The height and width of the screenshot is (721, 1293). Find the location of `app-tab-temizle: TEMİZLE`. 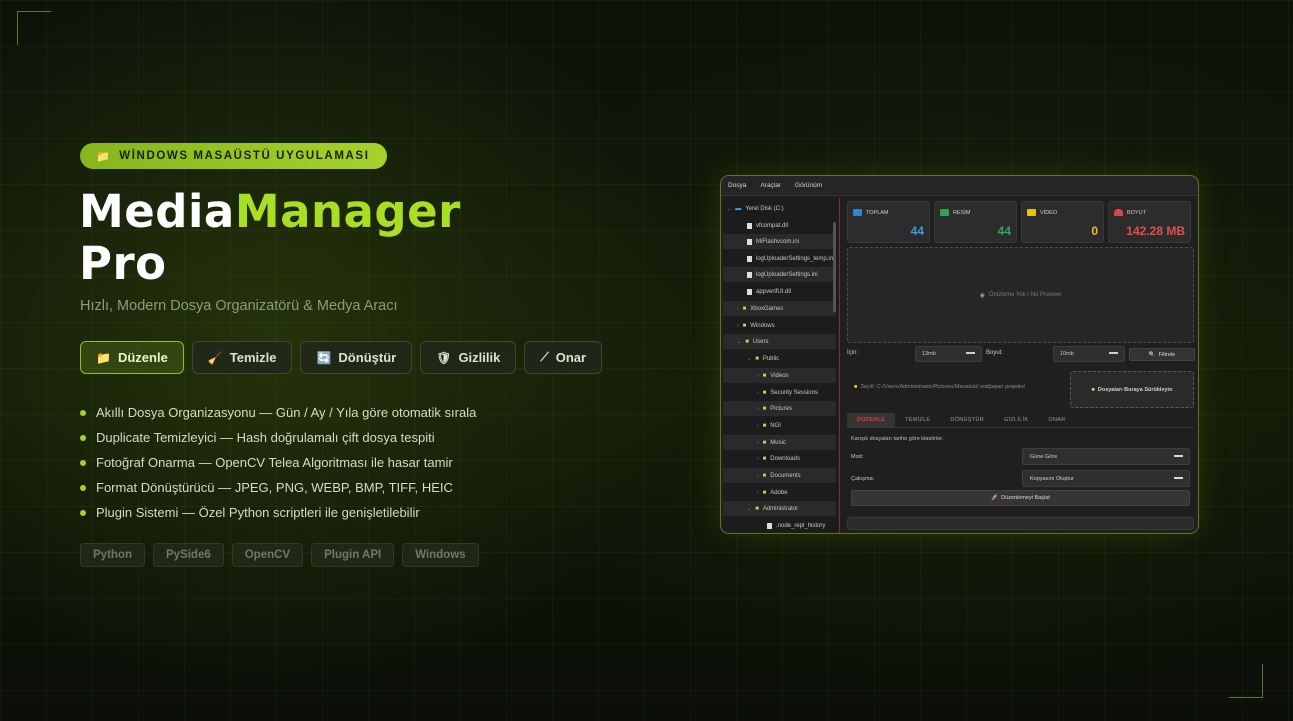

app-tab-temizle: TEMİZLE is located at coordinates (917, 420).